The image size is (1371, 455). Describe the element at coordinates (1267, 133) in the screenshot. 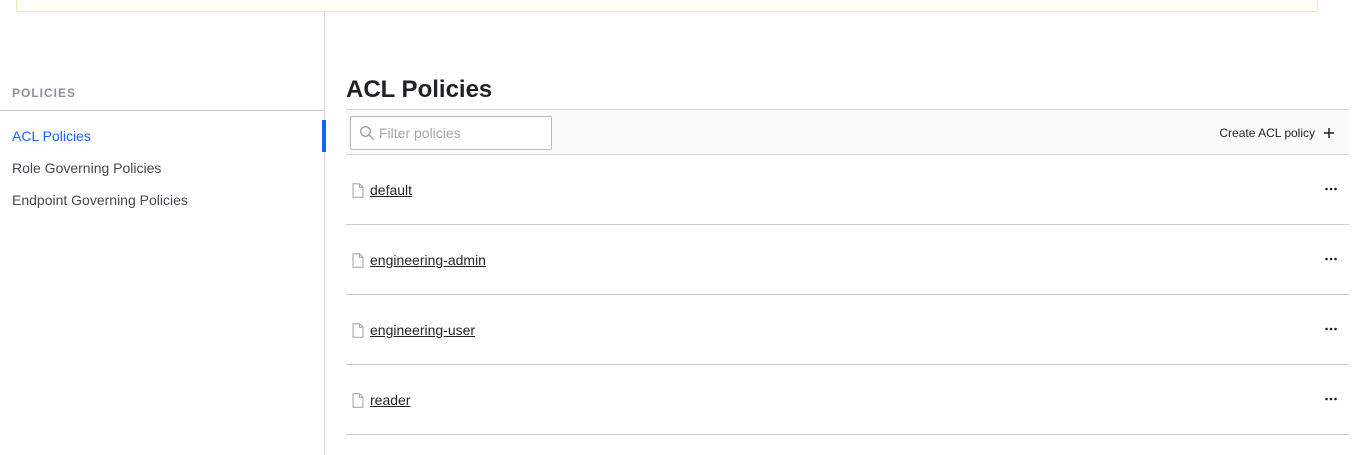

I see `create-acl-policy-label: Create ACL policy` at that location.